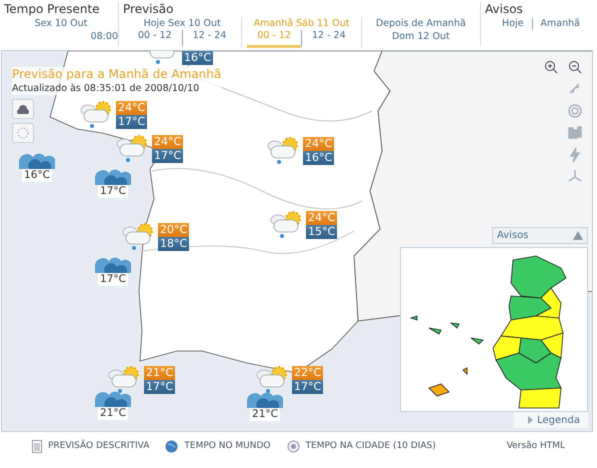 The image size is (597, 468). I want to click on warnings-header: Avisos, so click(540, 235).